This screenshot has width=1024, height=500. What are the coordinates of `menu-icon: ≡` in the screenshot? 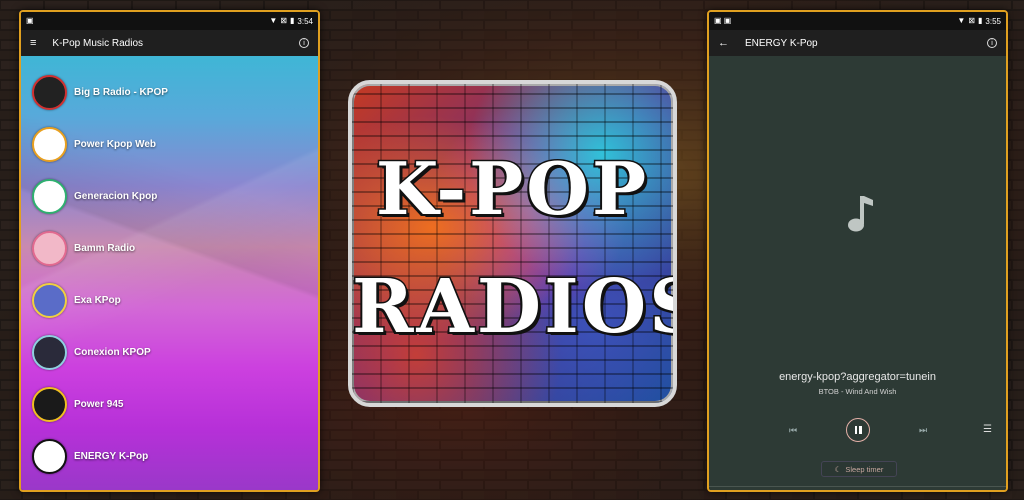 It's located at (33, 43).